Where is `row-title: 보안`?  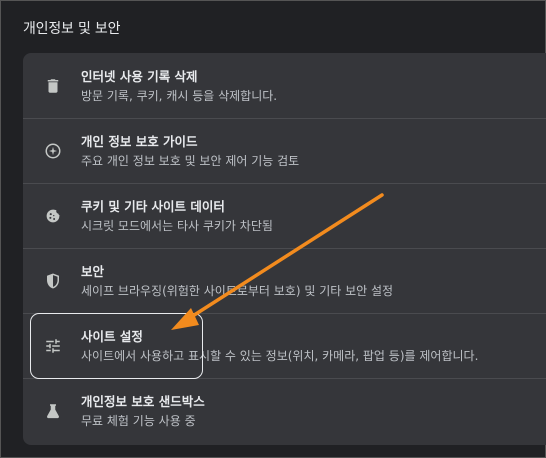 row-title: 보안 is located at coordinates (93, 271).